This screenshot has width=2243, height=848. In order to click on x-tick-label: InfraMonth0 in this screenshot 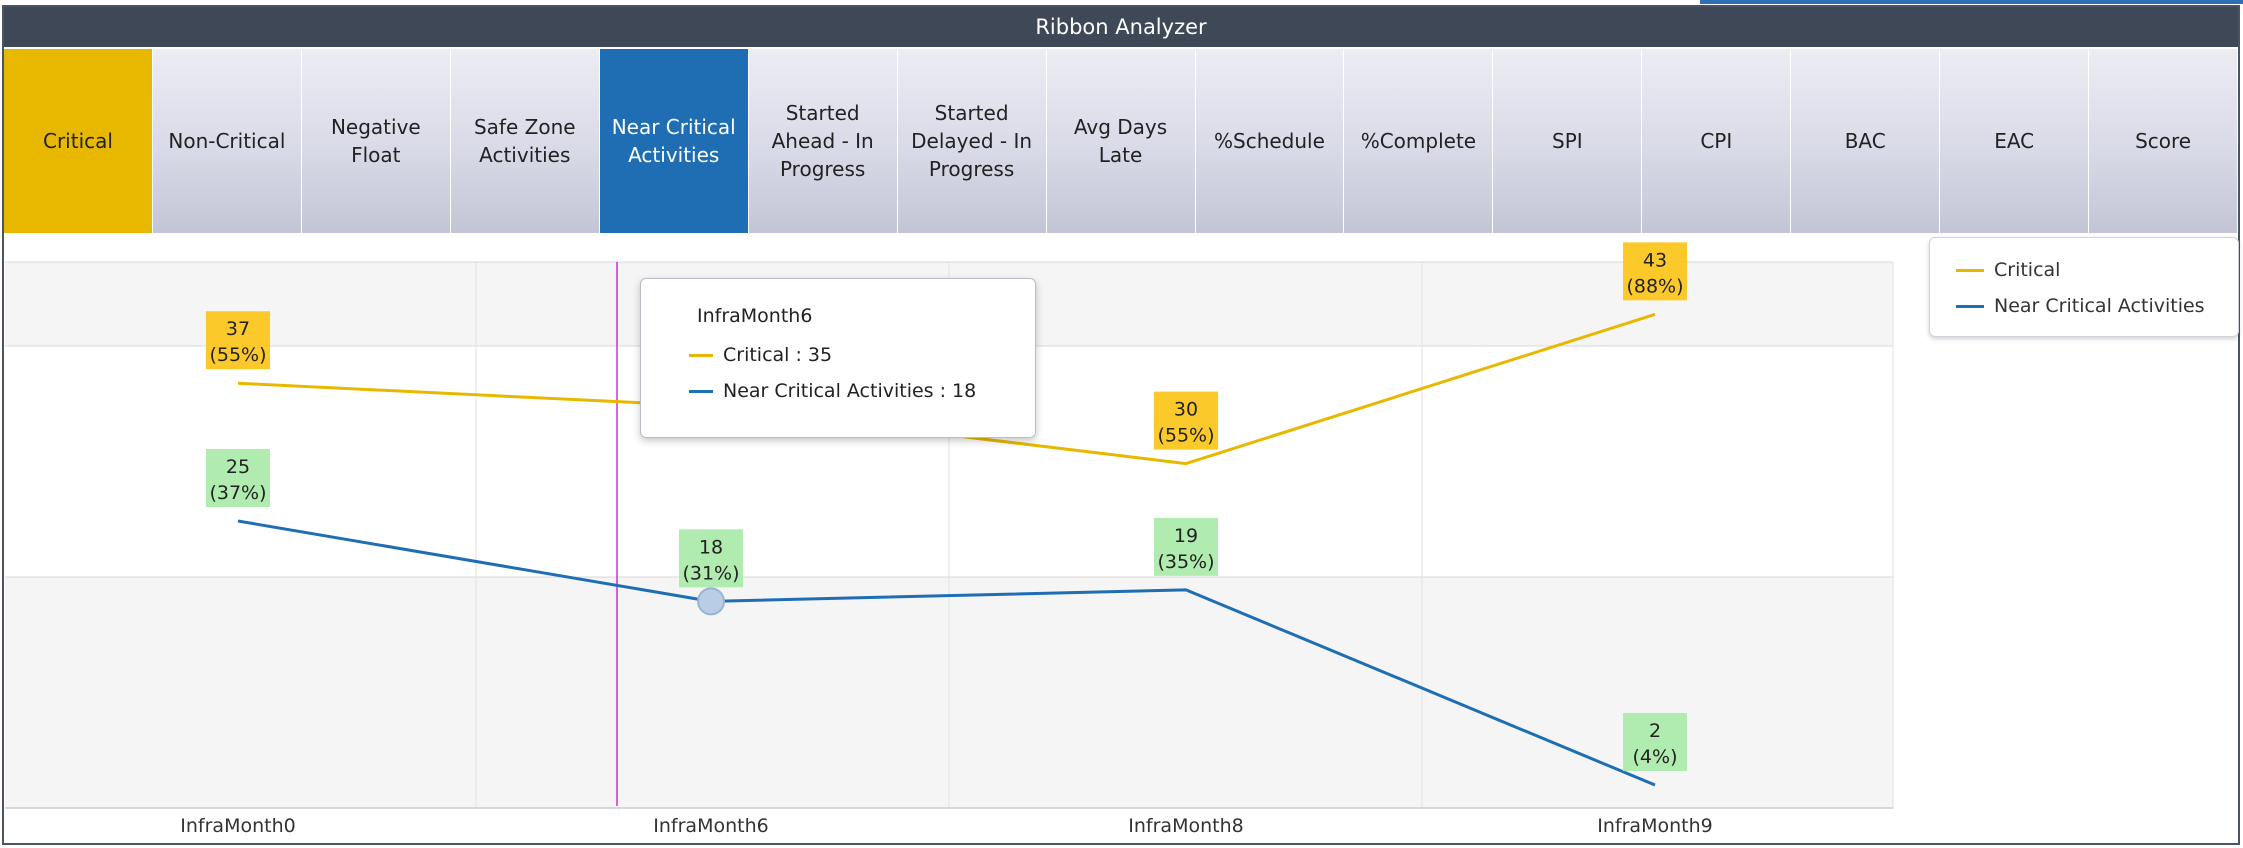, I will do `click(237, 826)`.